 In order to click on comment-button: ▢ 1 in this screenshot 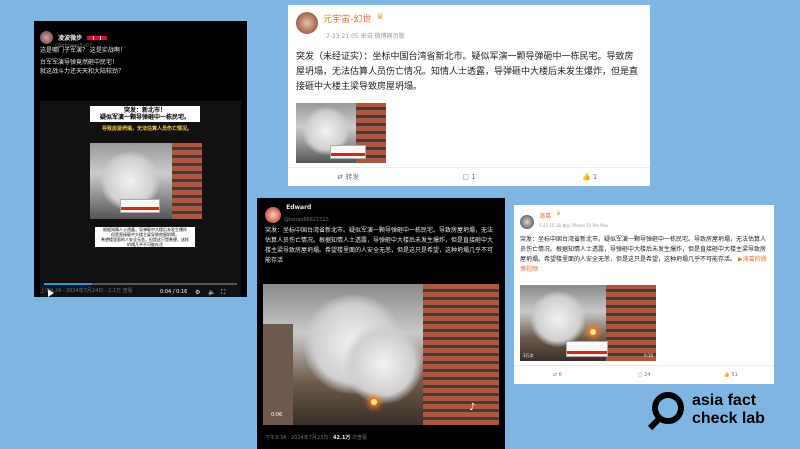, I will do `click(469, 177)`.